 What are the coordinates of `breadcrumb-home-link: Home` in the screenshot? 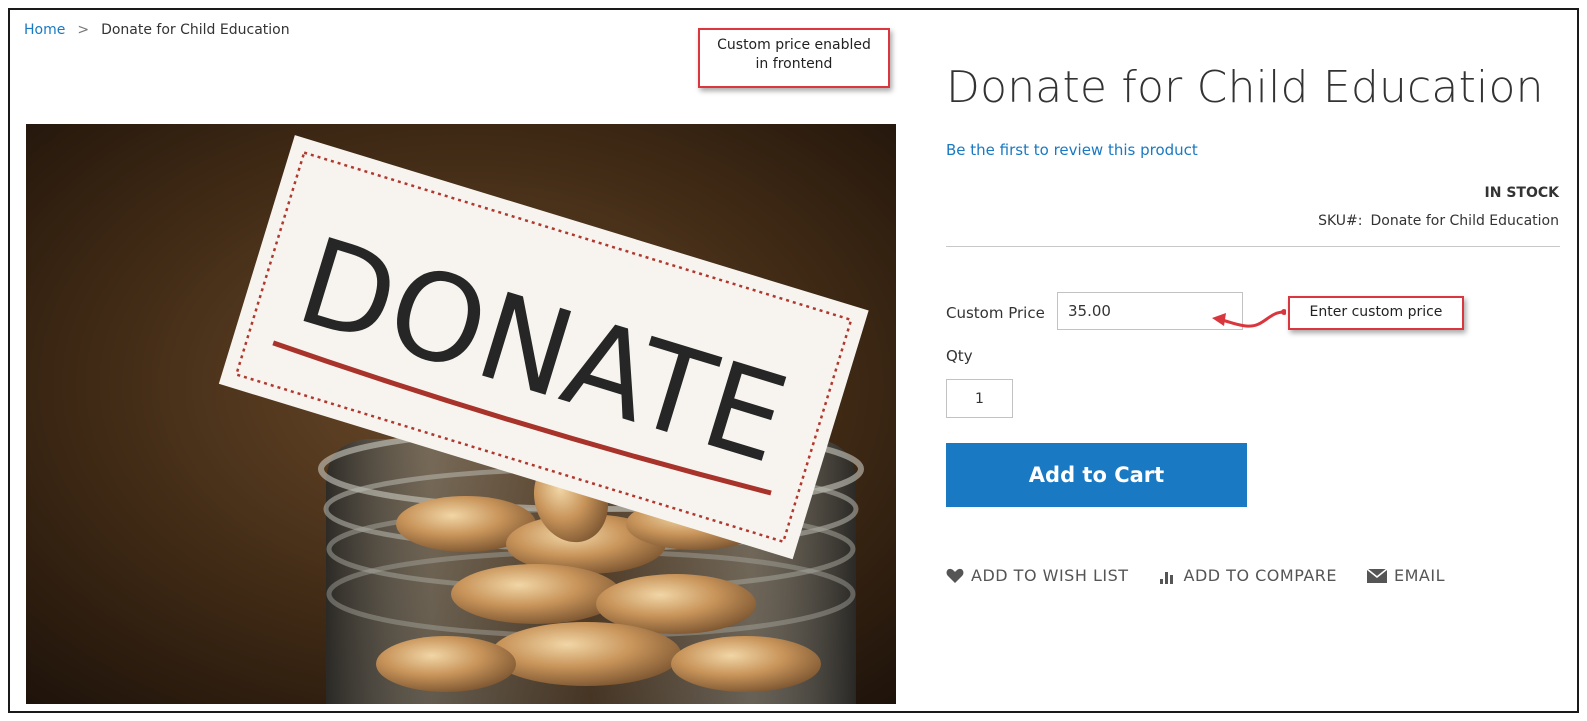 It's located at (44, 30).